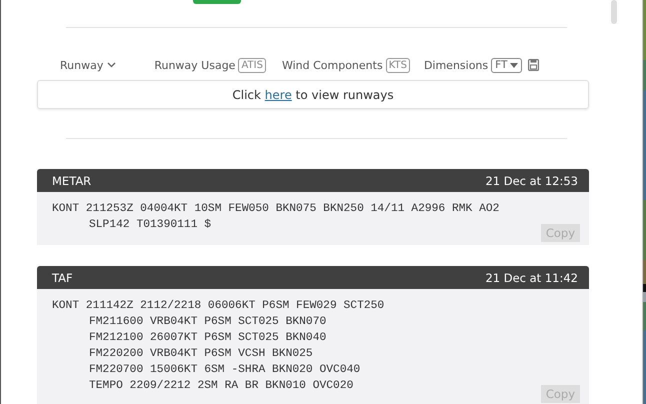 The width and height of the screenshot is (646, 404). I want to click on report-line: SLP142 T01390111 $, so click(150, 225).